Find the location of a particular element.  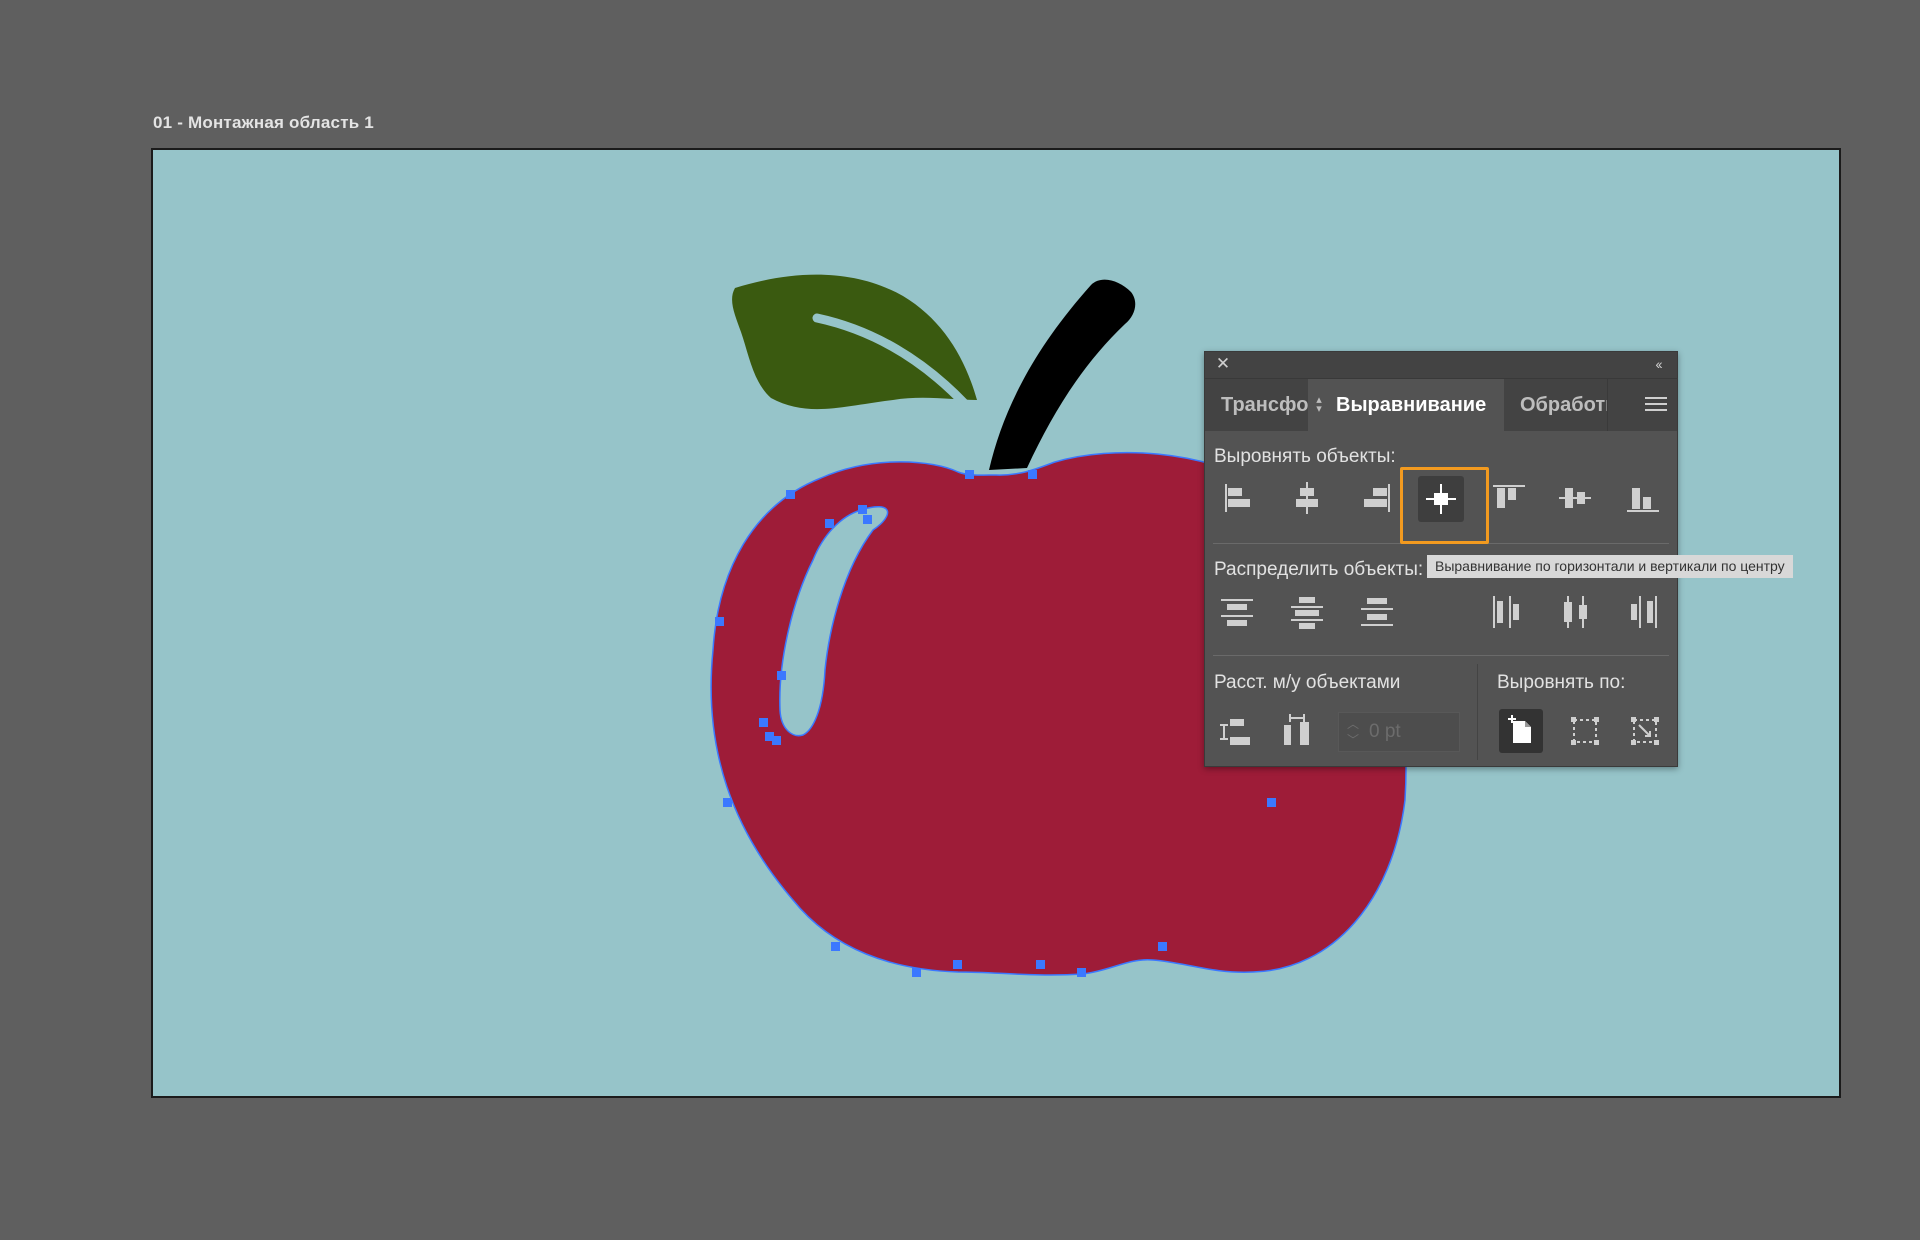

button-highlight-frame is located at coordinates (1444, 505).